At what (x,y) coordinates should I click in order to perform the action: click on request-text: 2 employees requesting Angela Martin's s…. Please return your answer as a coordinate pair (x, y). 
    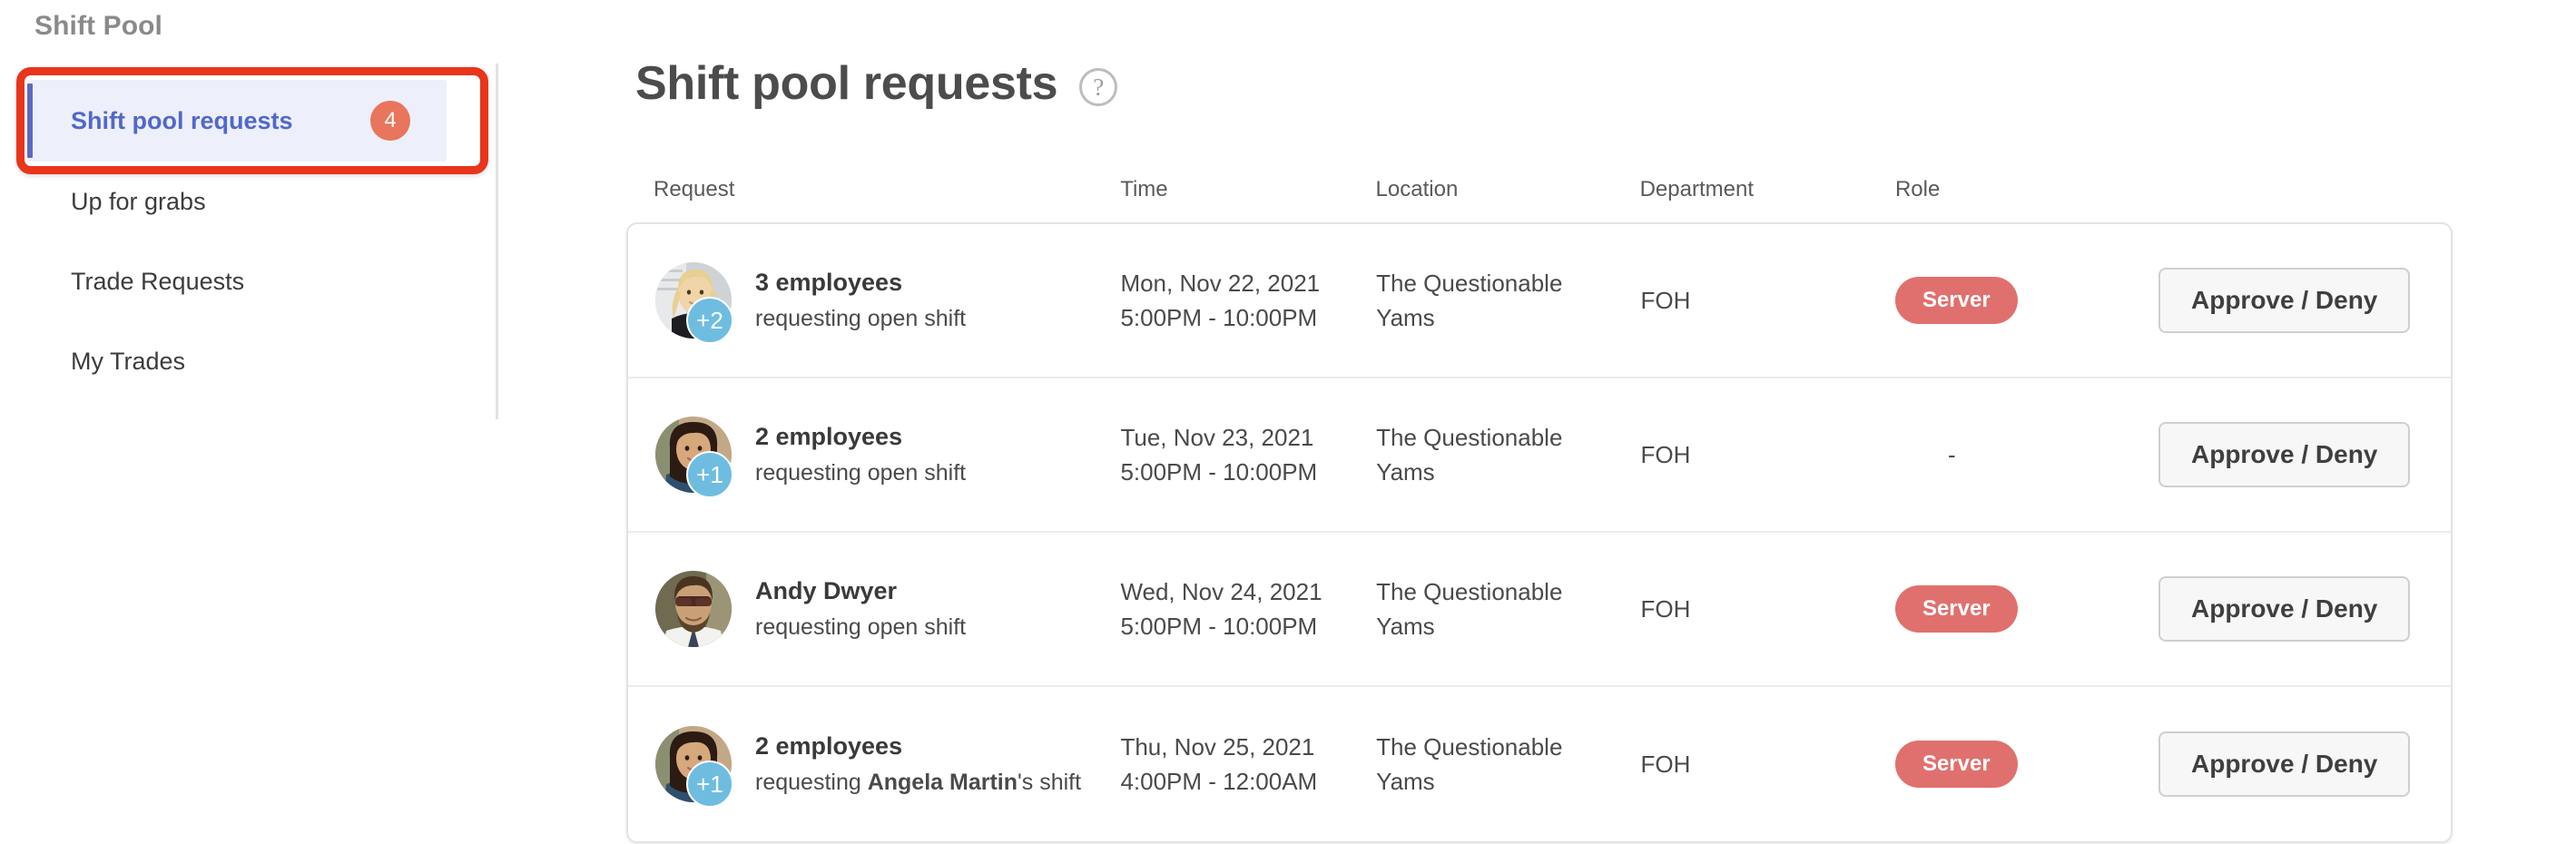
    Looking at the image, I should click on (918, 764).